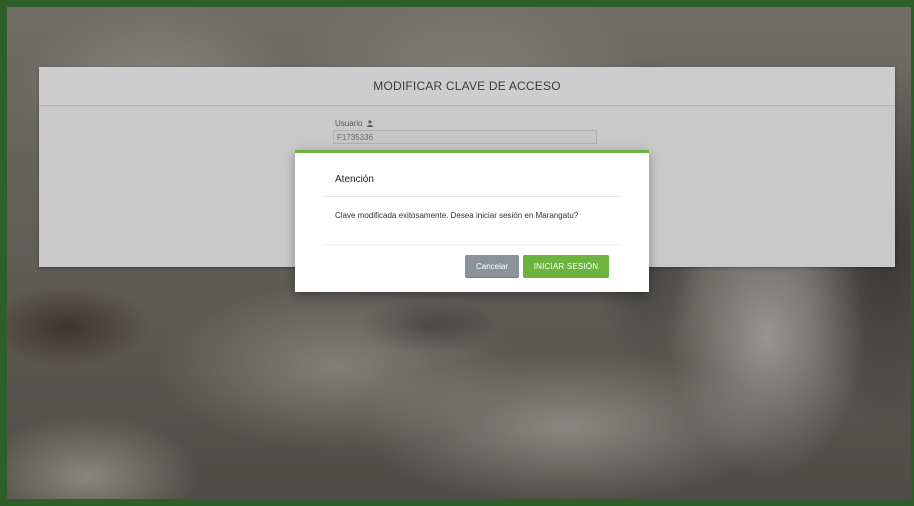 The image size is (914, 506). Describe the element at coordinates (369, 123) in the screenshot. I see `user-icon` at that location.